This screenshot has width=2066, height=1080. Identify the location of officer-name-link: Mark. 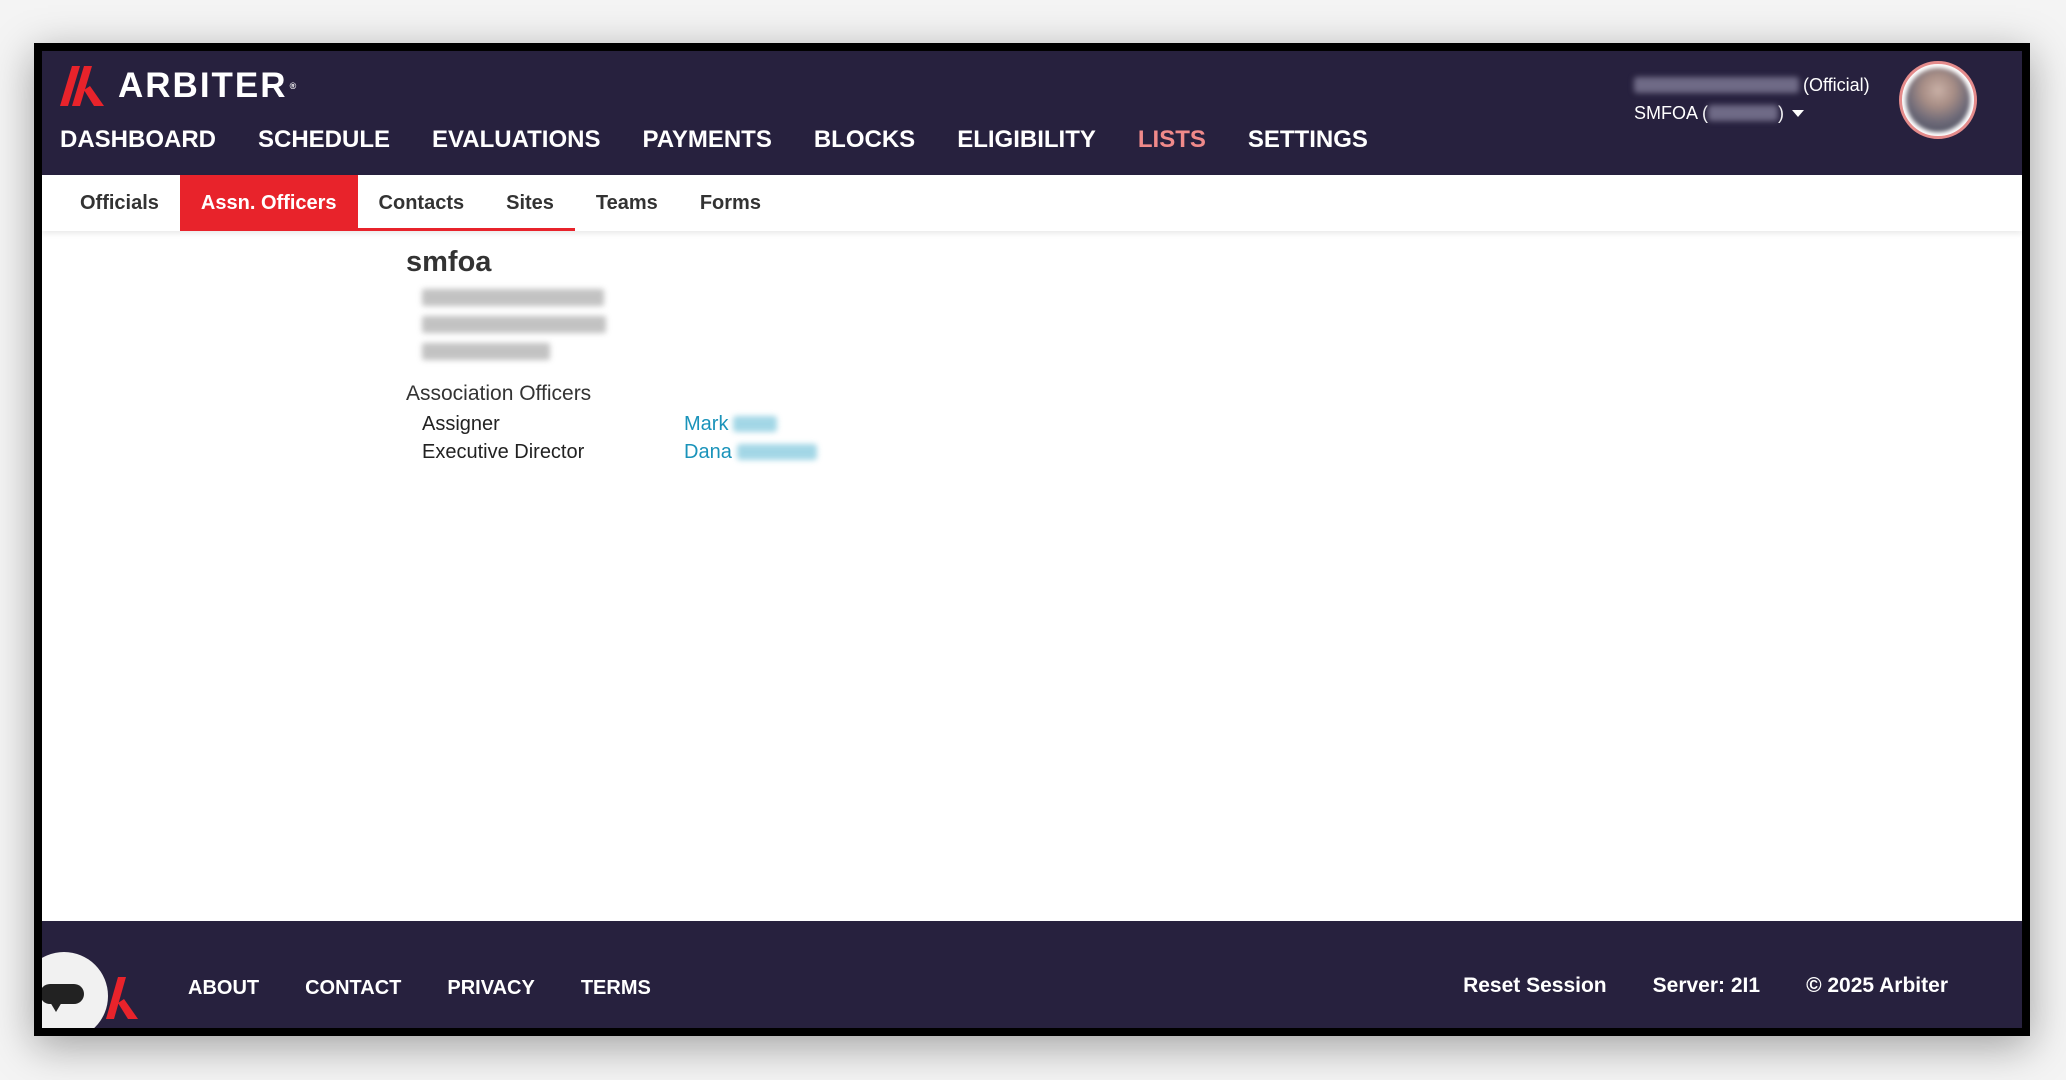
(731, 424).